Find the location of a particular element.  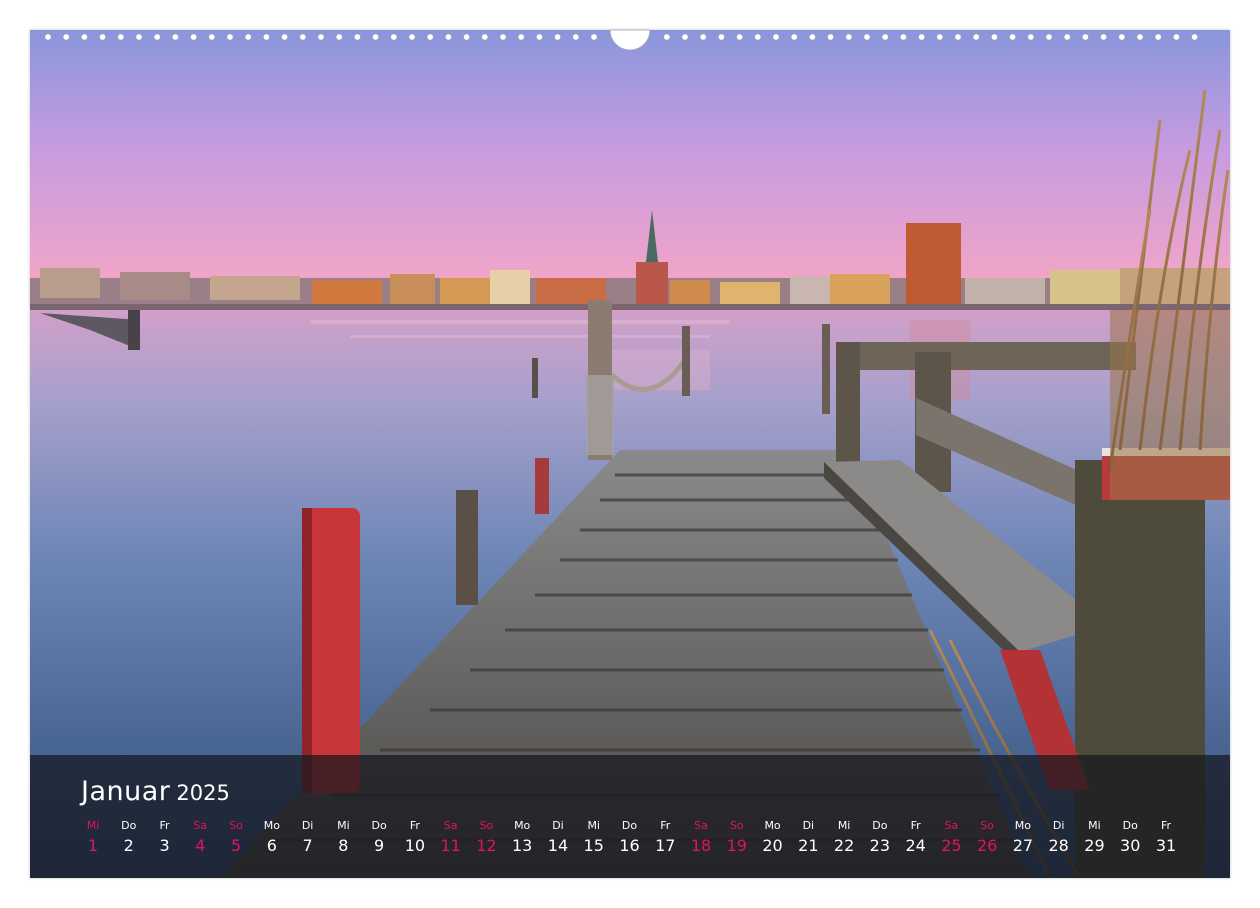

reed-bed is located at coordinates (1170, 405).